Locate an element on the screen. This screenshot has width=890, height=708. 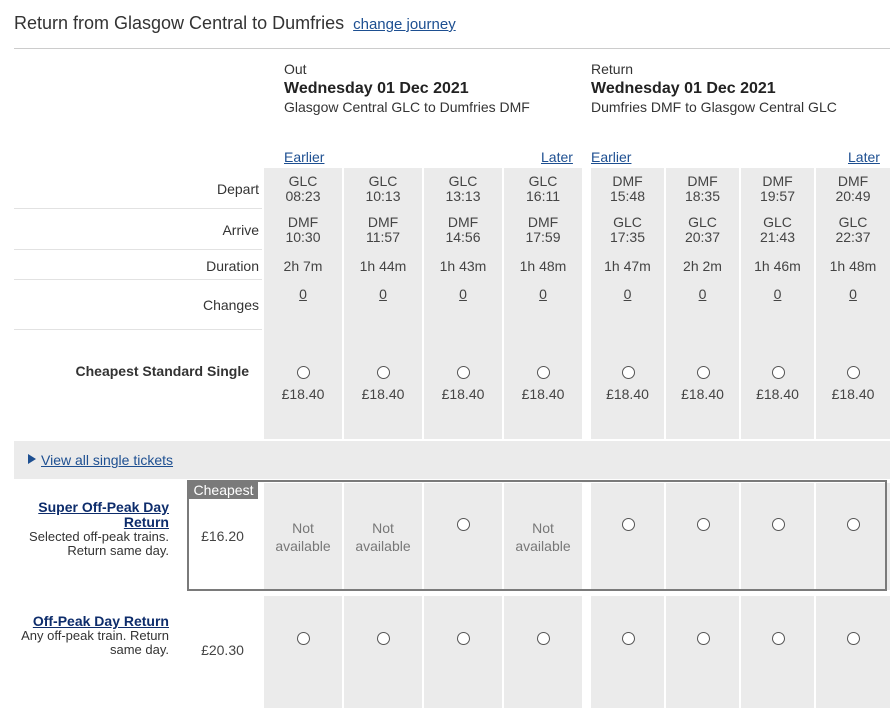
view-all-bar: View all single tickets is located at coordinates (452, 460).